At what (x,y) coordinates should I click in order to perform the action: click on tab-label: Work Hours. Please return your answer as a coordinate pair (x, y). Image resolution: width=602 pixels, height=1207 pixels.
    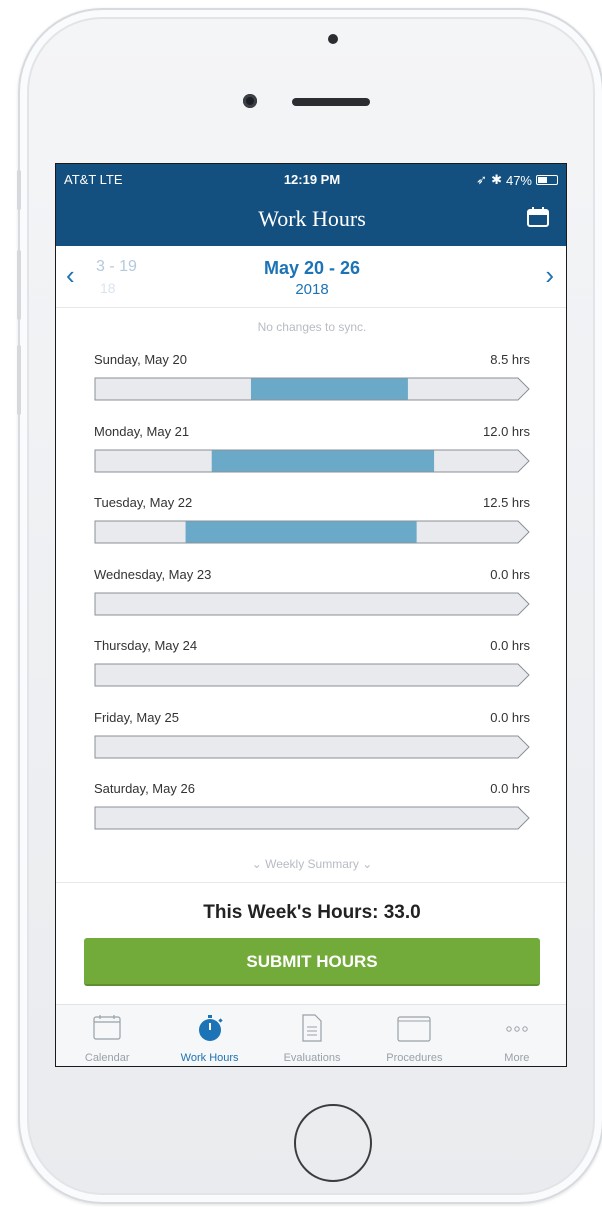
    Looking at the image, I should click on (209, 1058).